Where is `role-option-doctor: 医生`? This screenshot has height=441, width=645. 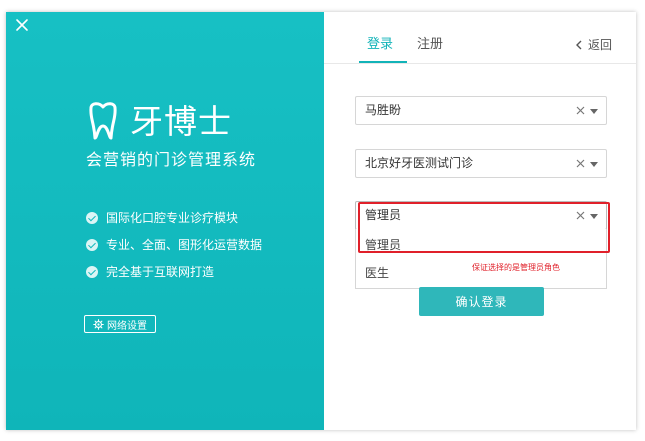
role-option-doctor: 医生 is located at coordinates (377, 272).